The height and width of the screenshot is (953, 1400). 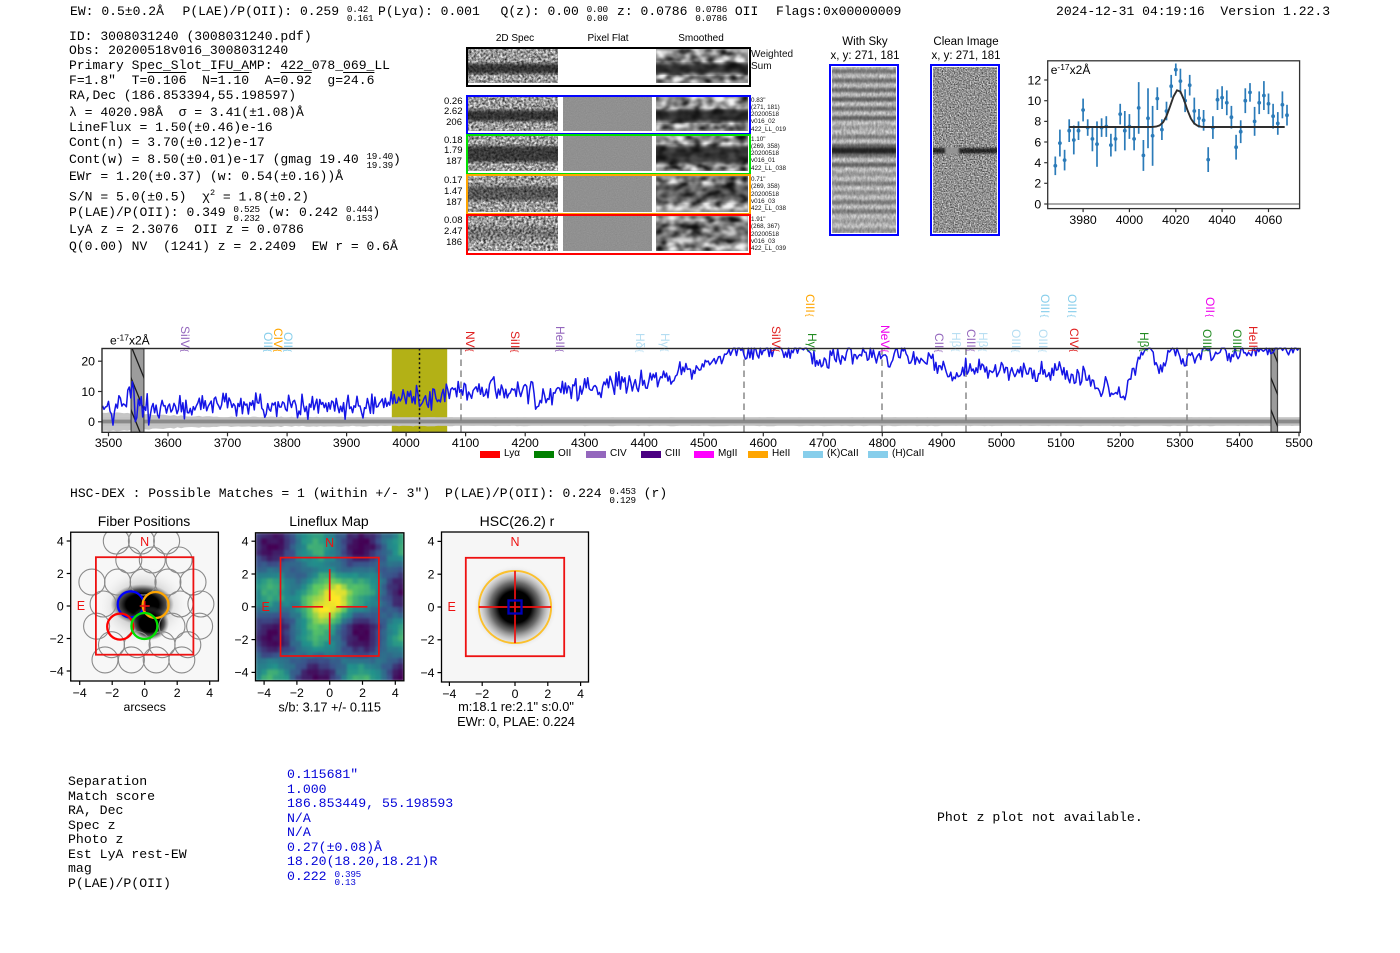 What do you see at coordinates (1180, 443) in the screenshot?
I see `svg-text: 5300` at bounding box center [1180, 443].